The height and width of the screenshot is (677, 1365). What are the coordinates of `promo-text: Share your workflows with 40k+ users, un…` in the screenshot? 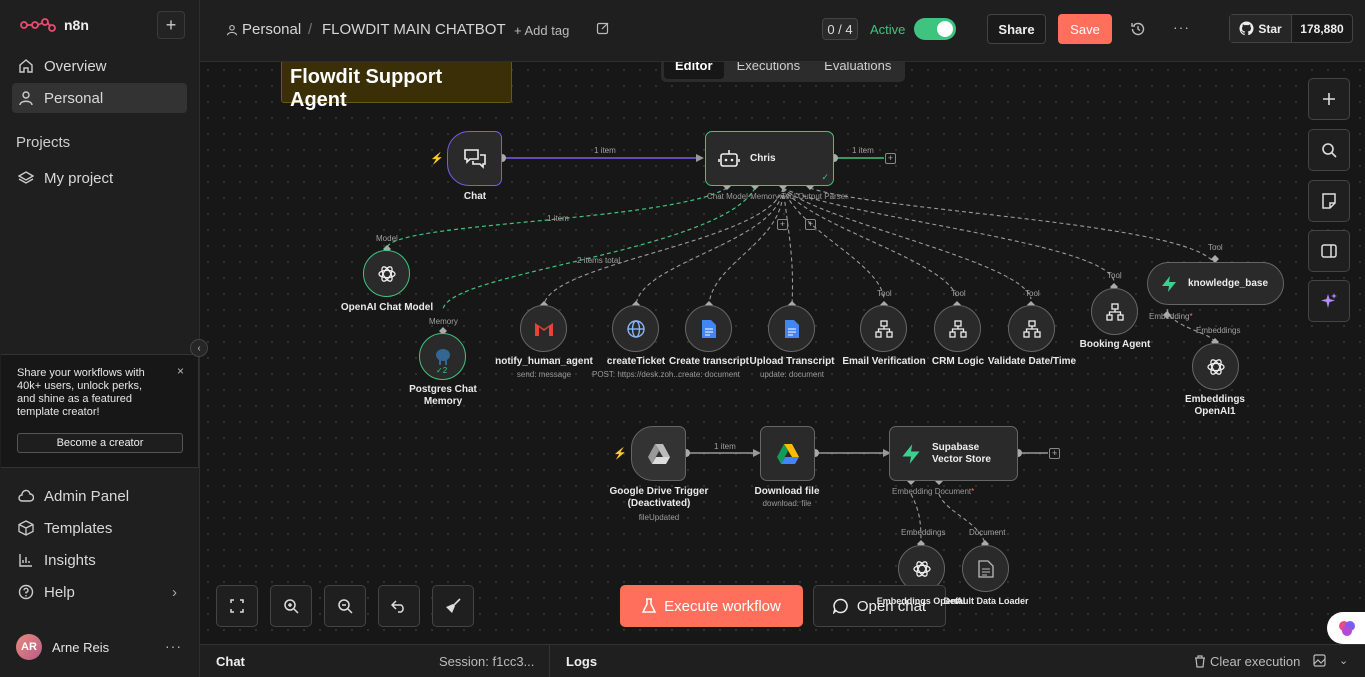 It's located at (81, 392).